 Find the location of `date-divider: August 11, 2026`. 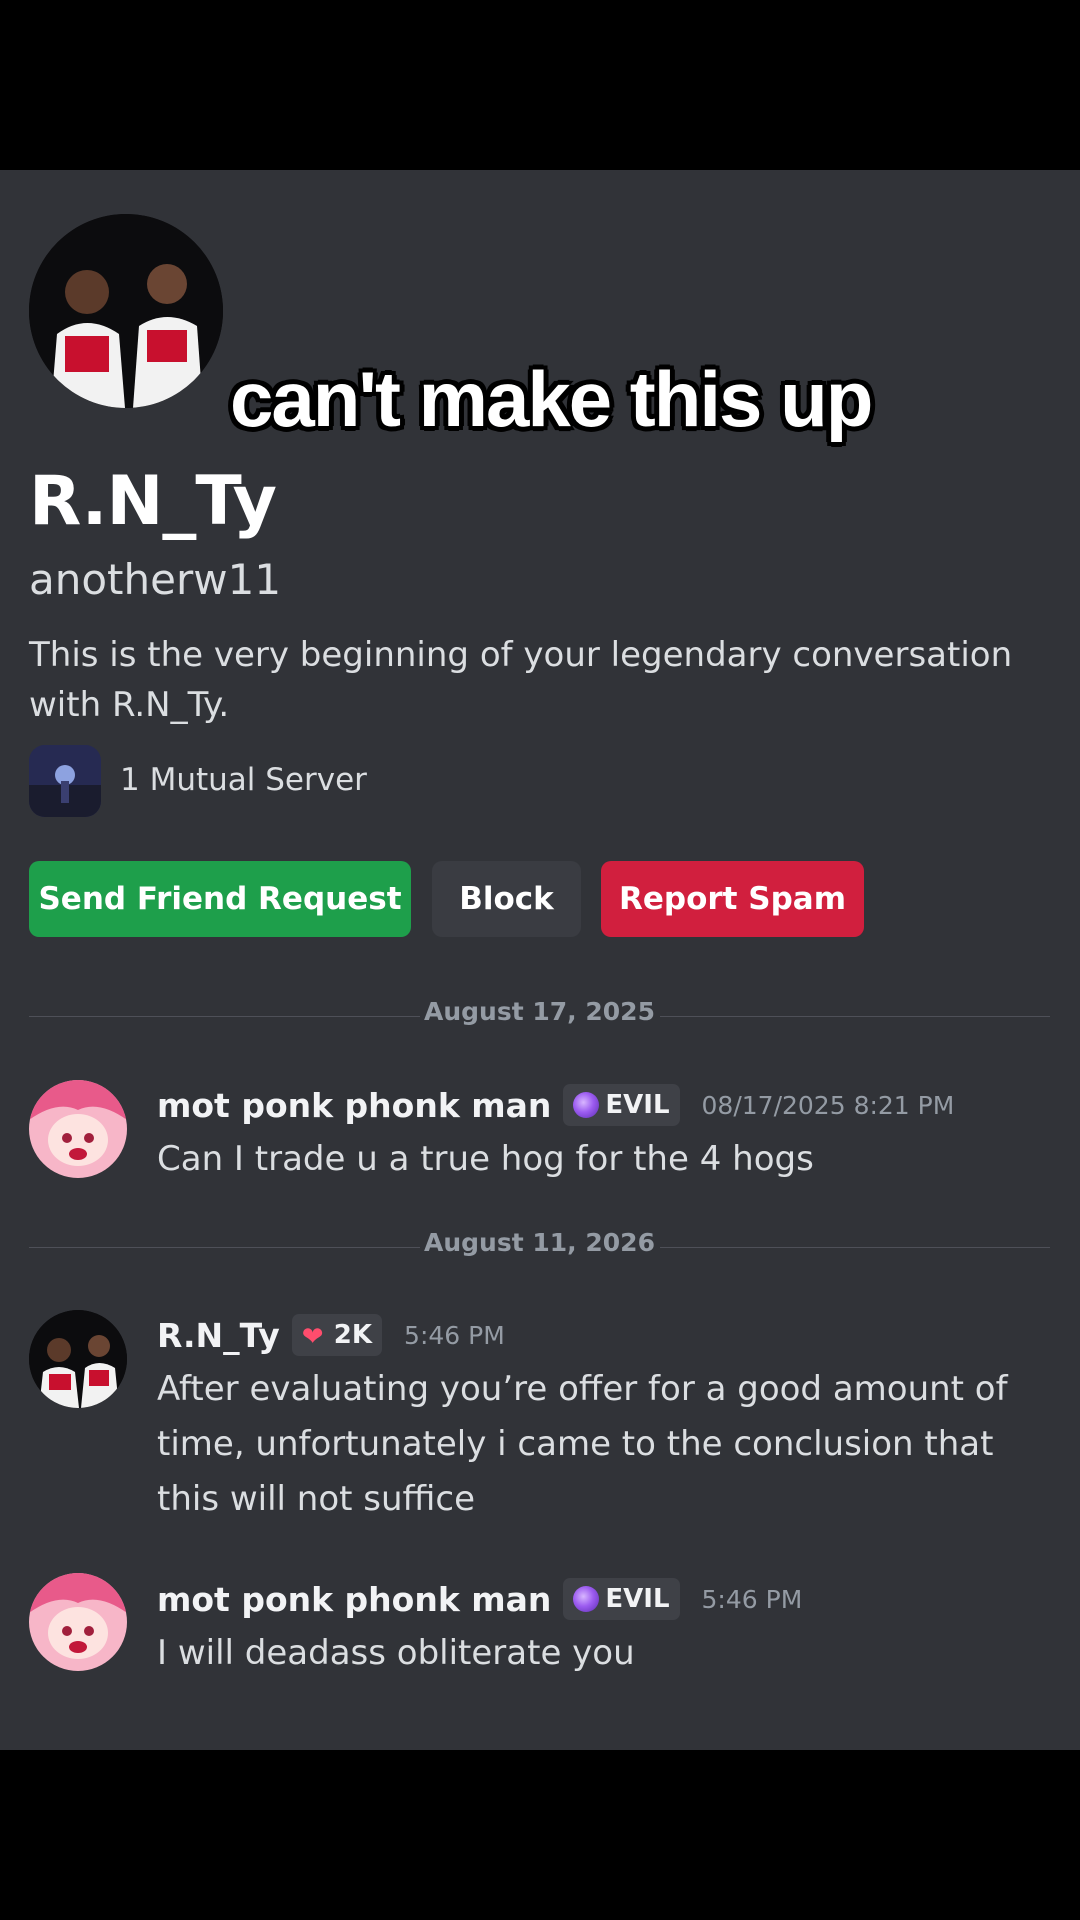

date-divider: August 11, 2026 is located at coordinates (539, 1248).